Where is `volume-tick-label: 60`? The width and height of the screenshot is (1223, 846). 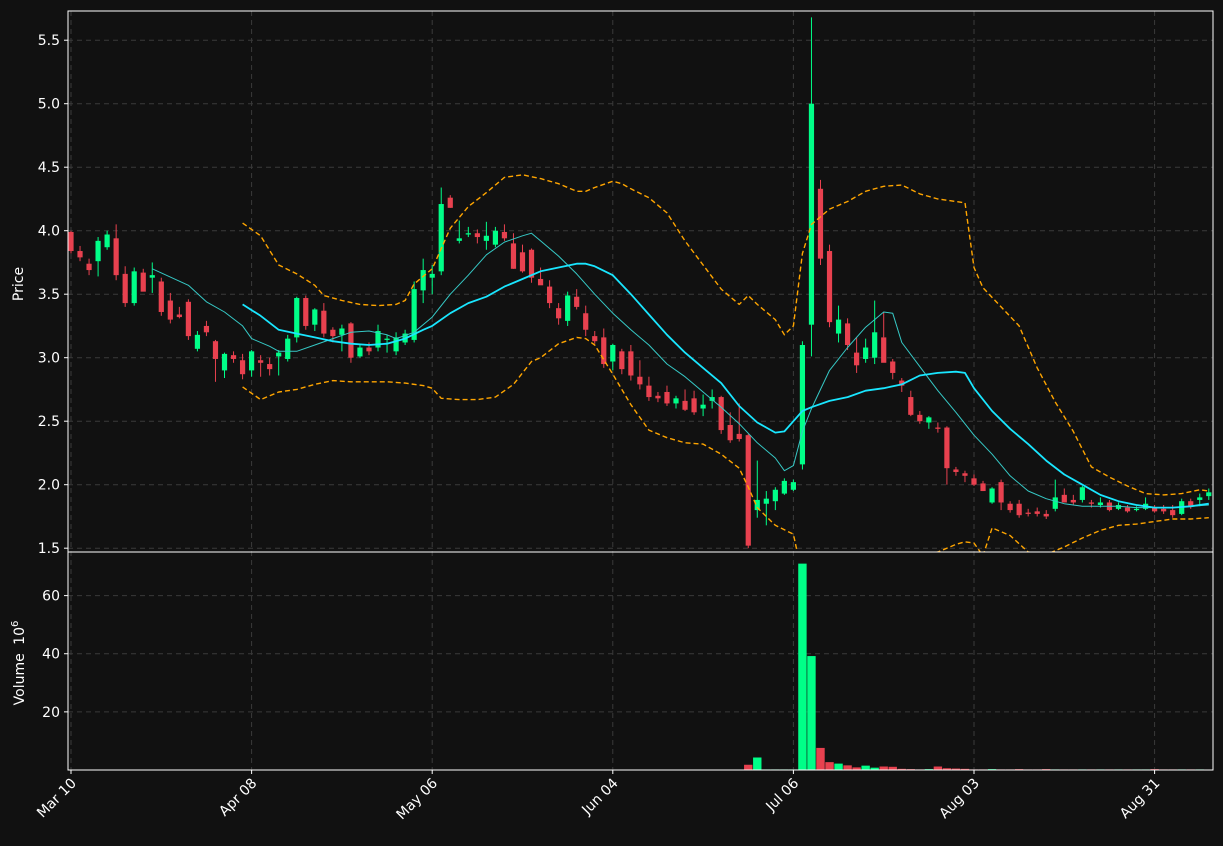
volume-tick-label: 60 is located at coordinates (51, 597).